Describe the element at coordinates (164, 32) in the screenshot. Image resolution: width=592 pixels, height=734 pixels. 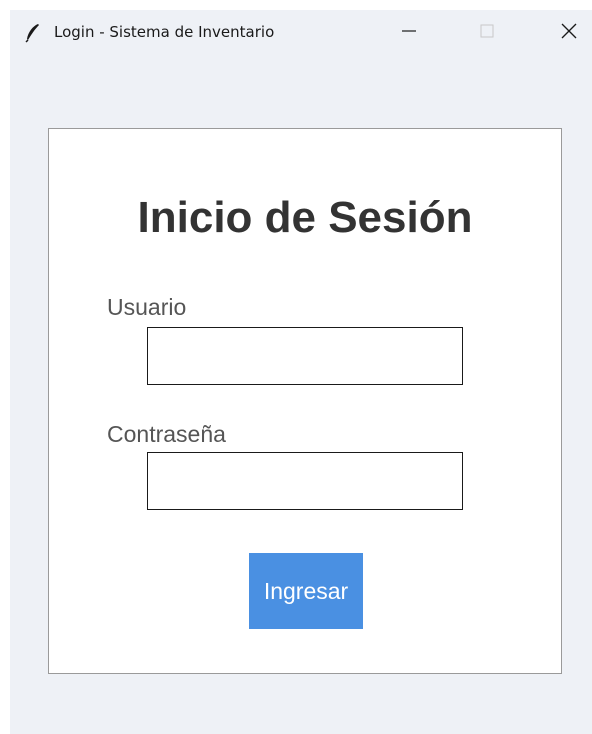
I see `window-title: Login - Sistema de Inventario` at that location.